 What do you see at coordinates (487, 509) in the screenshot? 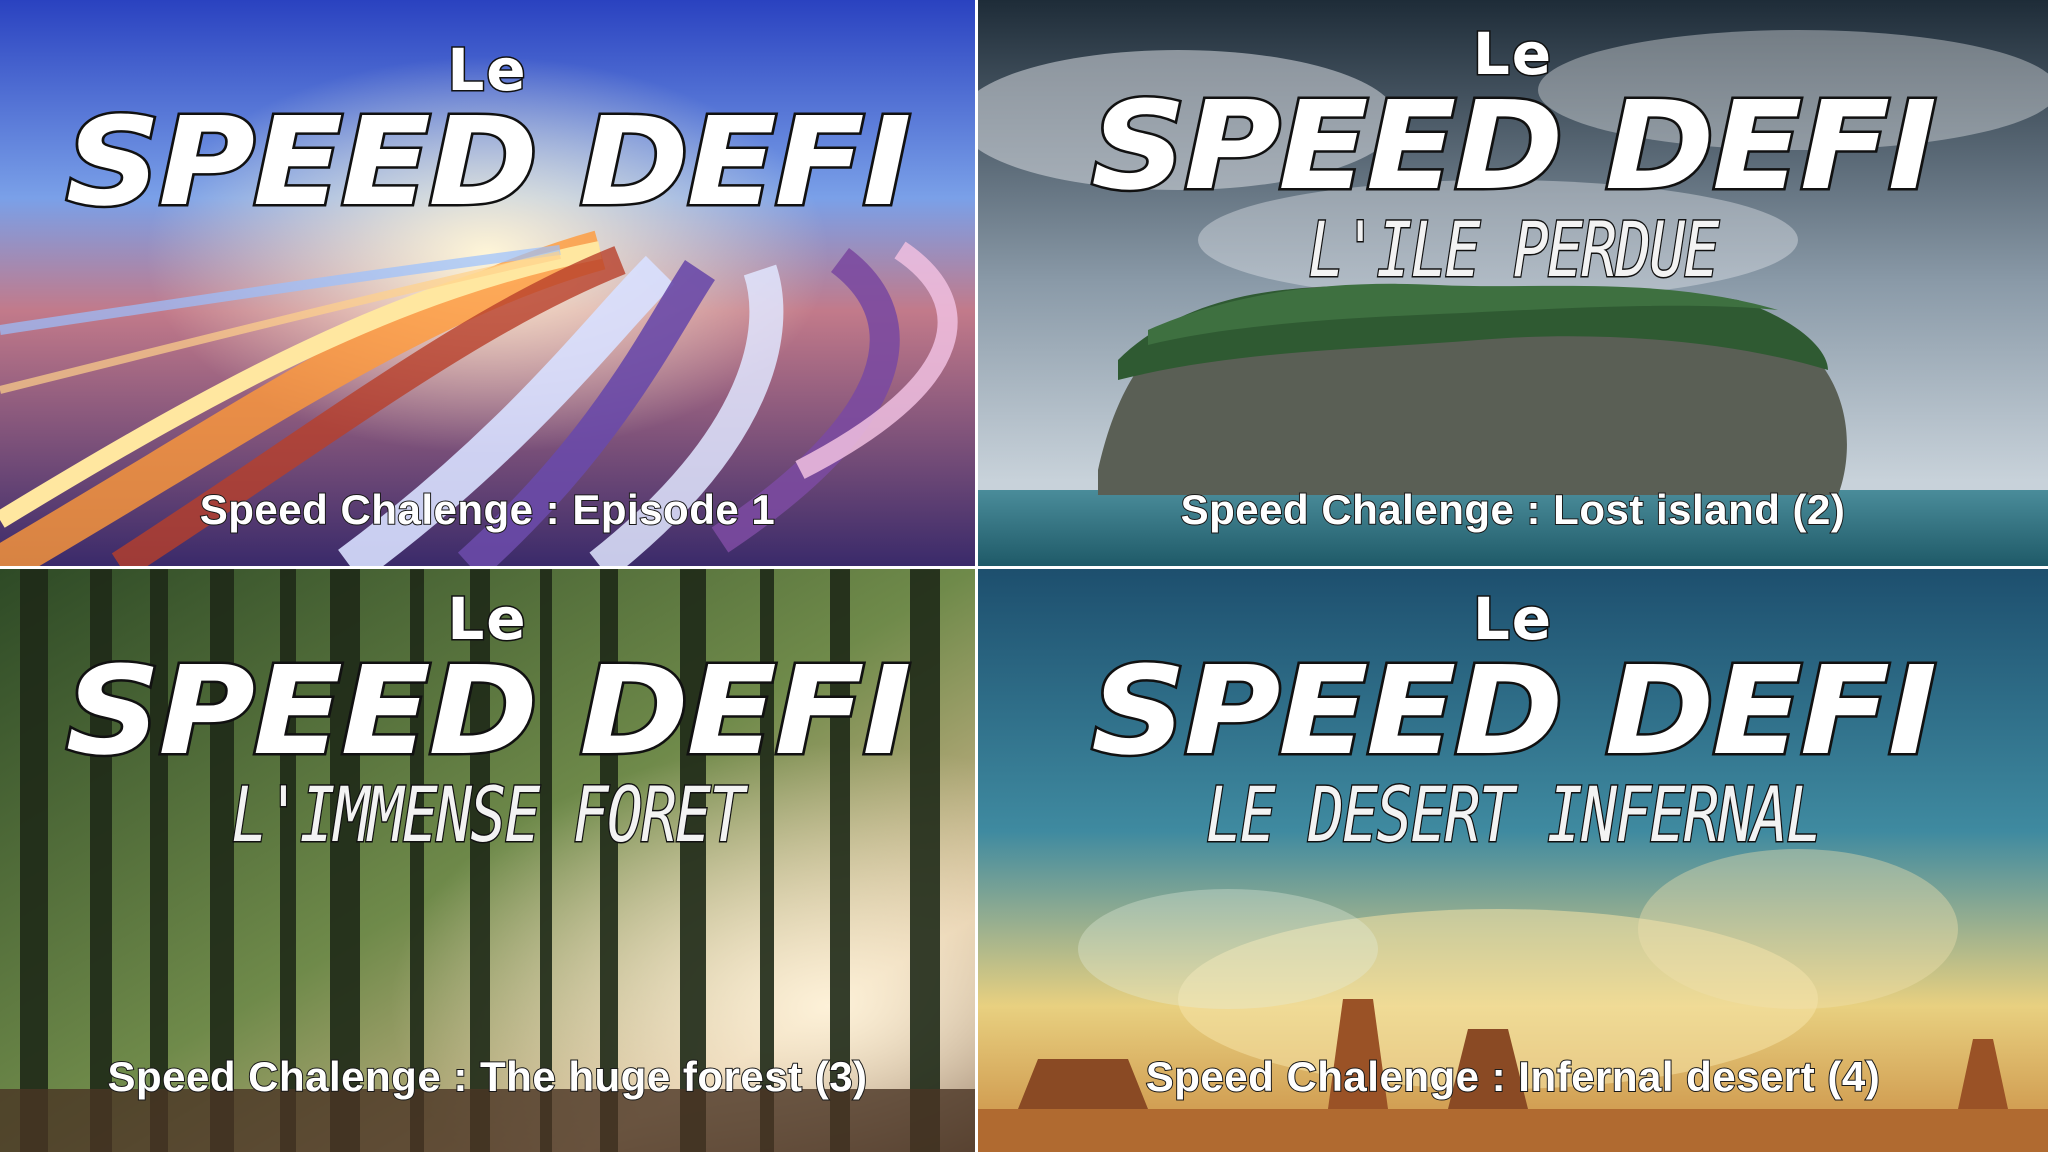
I see `caption: Speed Chalenge : Episode 1` at bounding box center [487, 509].